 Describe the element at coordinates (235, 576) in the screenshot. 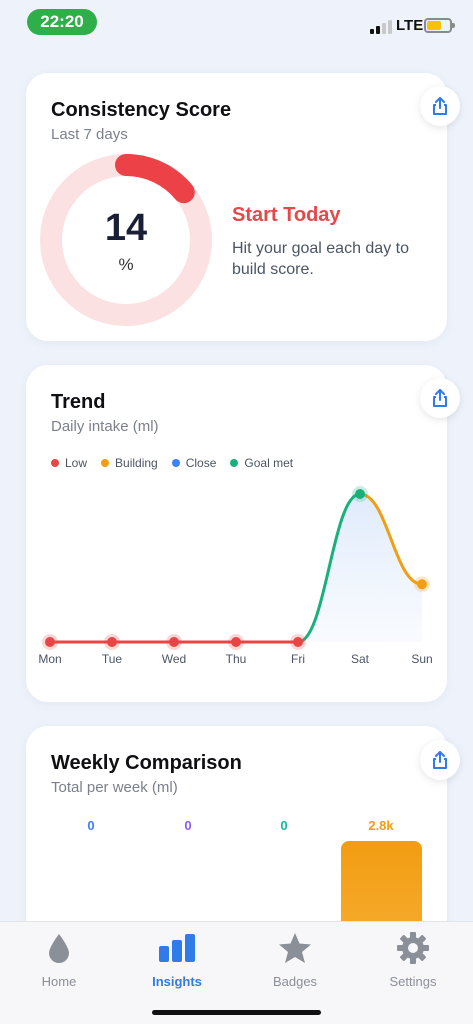

I see `trend-chart: Mon Tue Wed Thu Fri Sat Sun` at that location.